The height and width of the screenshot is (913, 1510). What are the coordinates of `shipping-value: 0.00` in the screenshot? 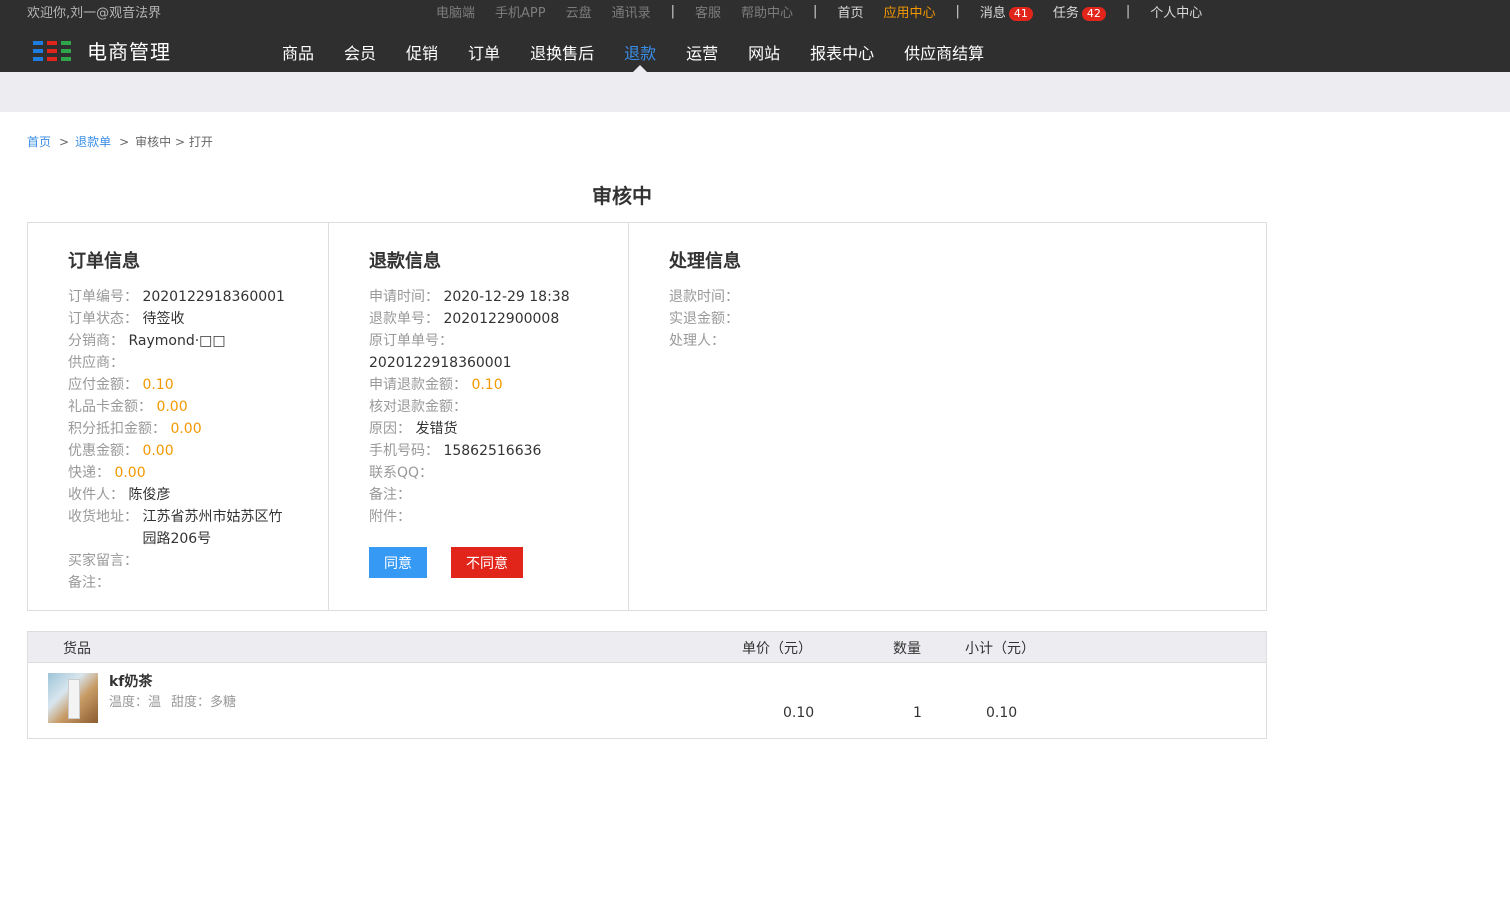 It's located at (130, 473).